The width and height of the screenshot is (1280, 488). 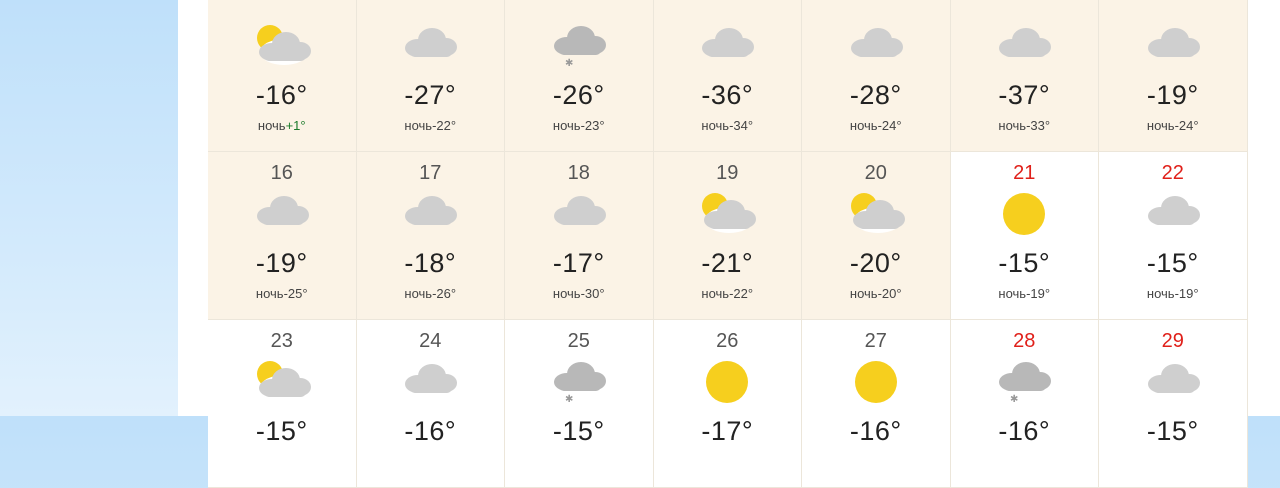 What do you see at coordinates (1024, 173) in the screenshot?
I see `day-number: 21` at bounding box center [1024, 173].